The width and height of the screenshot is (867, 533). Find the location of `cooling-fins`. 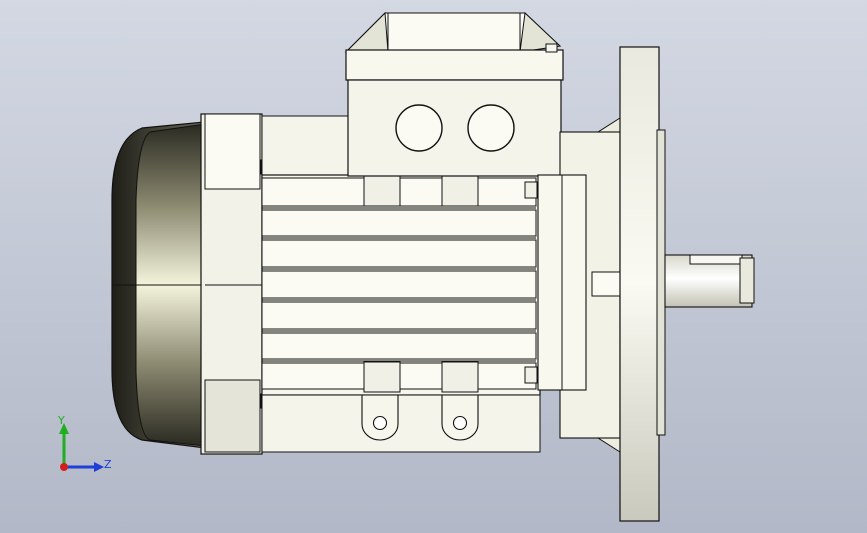

cooling-fins is located at coordinates (399, 283).